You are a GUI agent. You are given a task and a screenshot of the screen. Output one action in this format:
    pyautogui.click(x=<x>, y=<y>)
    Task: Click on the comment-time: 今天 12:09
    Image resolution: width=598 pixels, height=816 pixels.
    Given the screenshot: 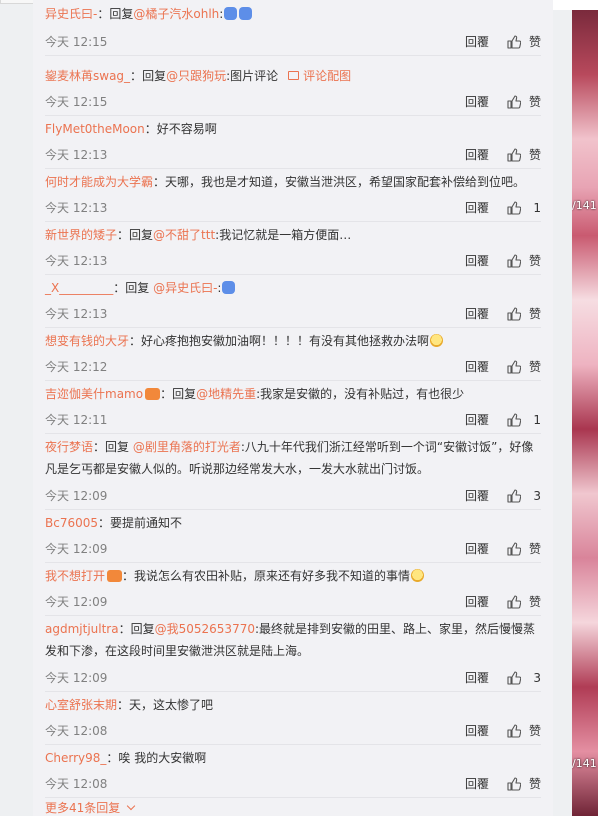 What is the action you would take?
    pyautogui.click(x=76, y=678)
    